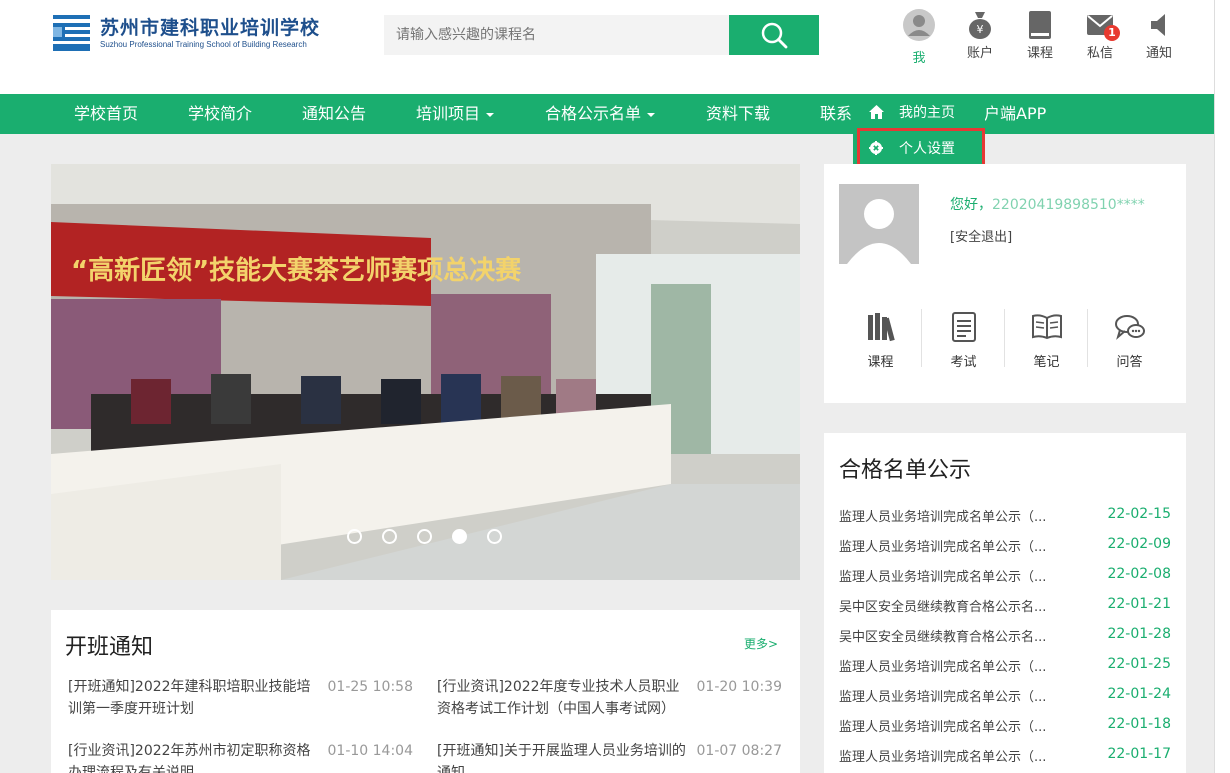  I want to click on notice-item-title: [开班通知]2022年建科职培职业技能培训第一季度开班计划, so click(189, 698).